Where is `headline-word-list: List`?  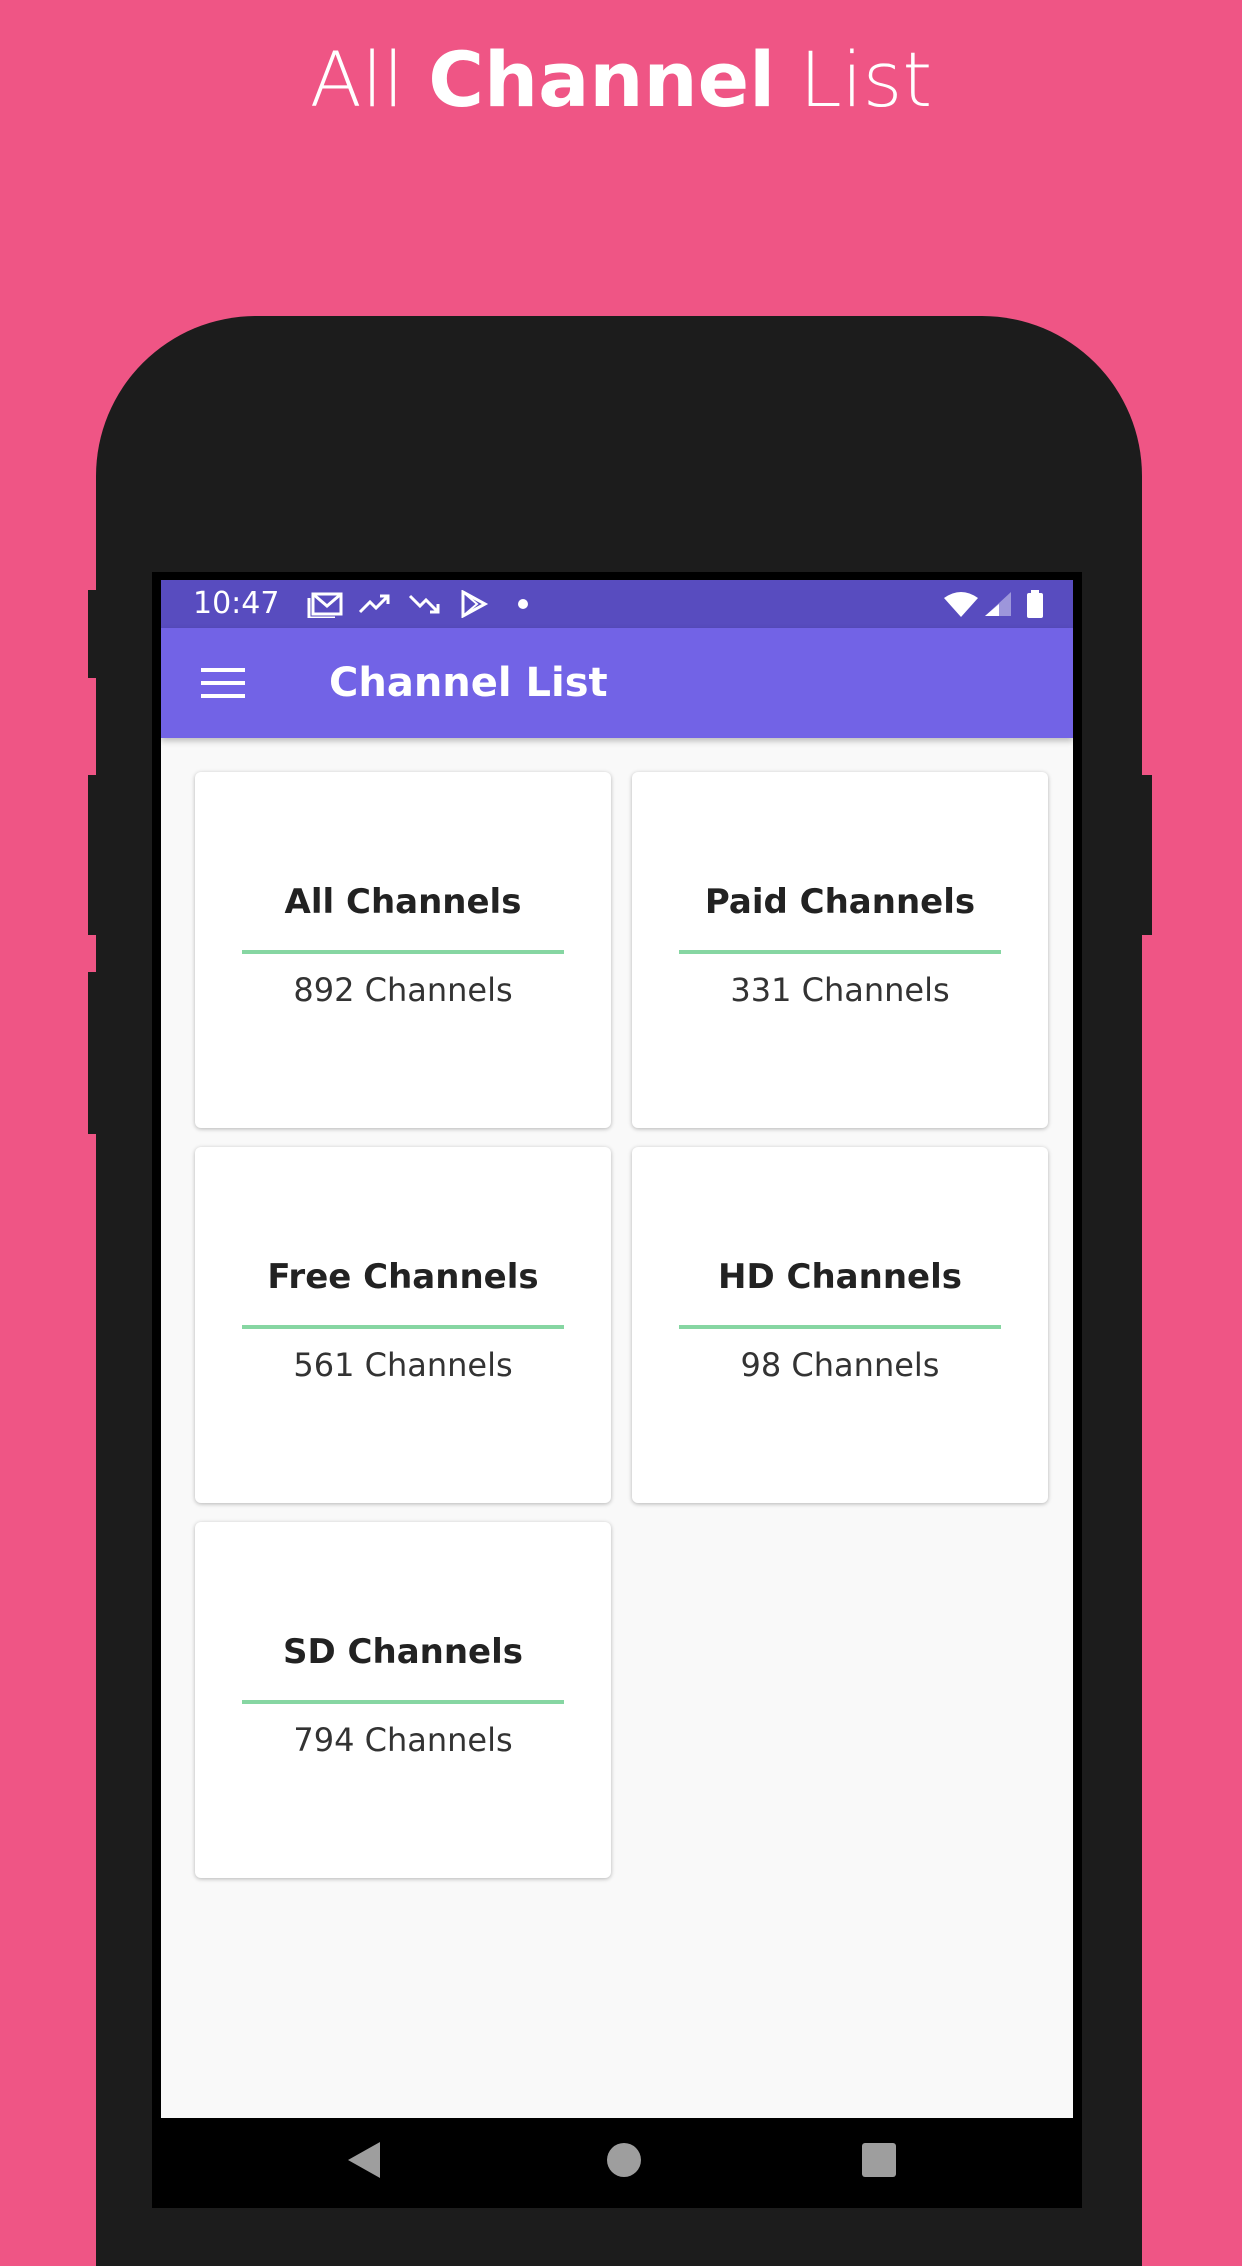
headline-word-list: List is located at coordinates (866, 79).